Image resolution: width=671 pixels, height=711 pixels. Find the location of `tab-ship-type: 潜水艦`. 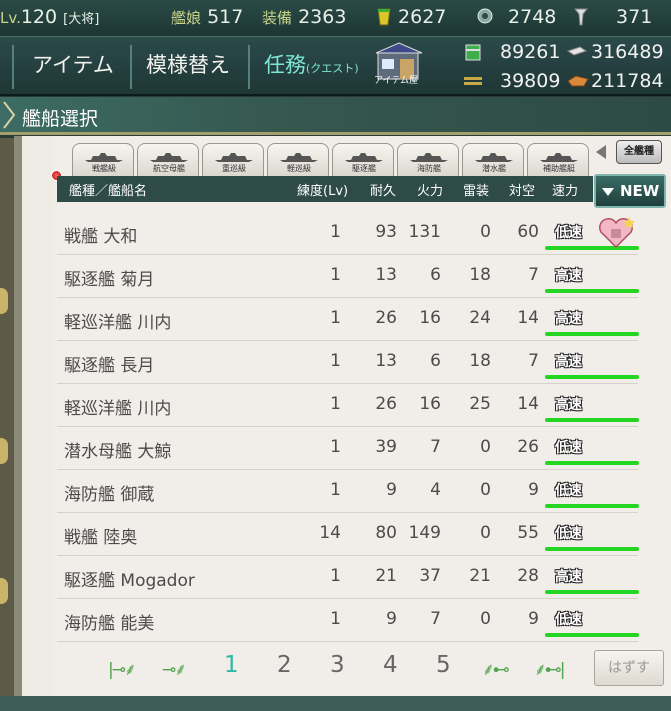

tab-ship-type: 潜水艦 is located at coordinates (493, 159).